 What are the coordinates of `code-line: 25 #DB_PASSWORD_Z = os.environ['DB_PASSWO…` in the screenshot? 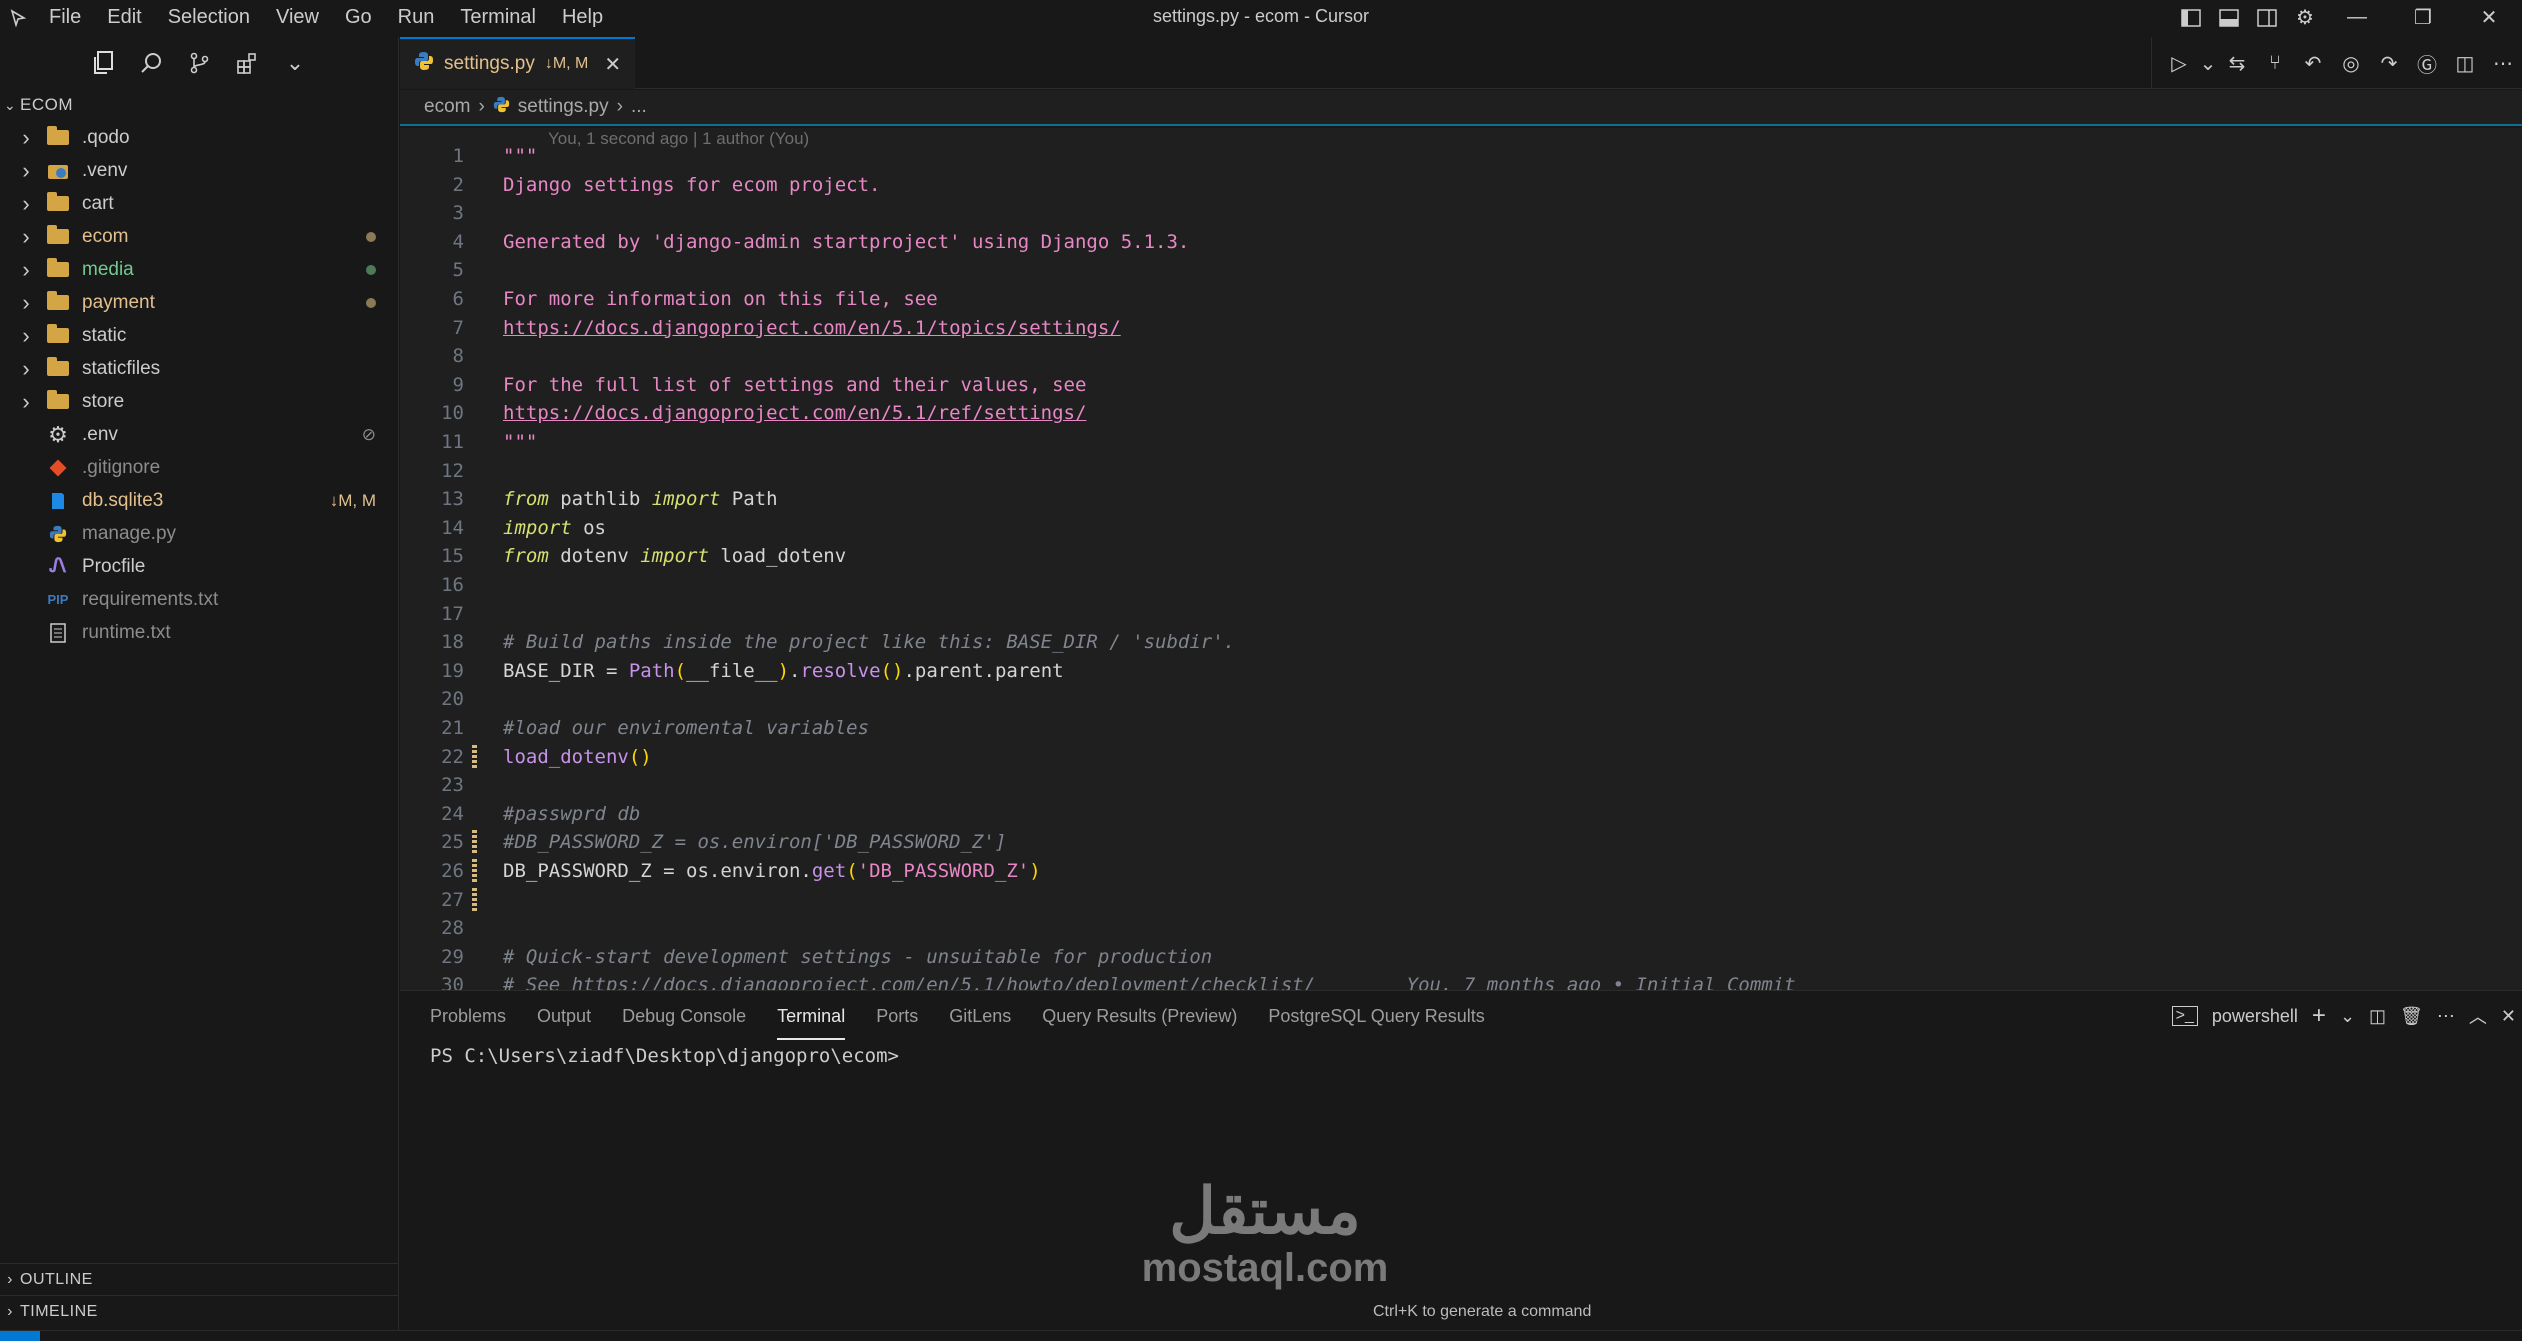 It's located at (1461, 842).